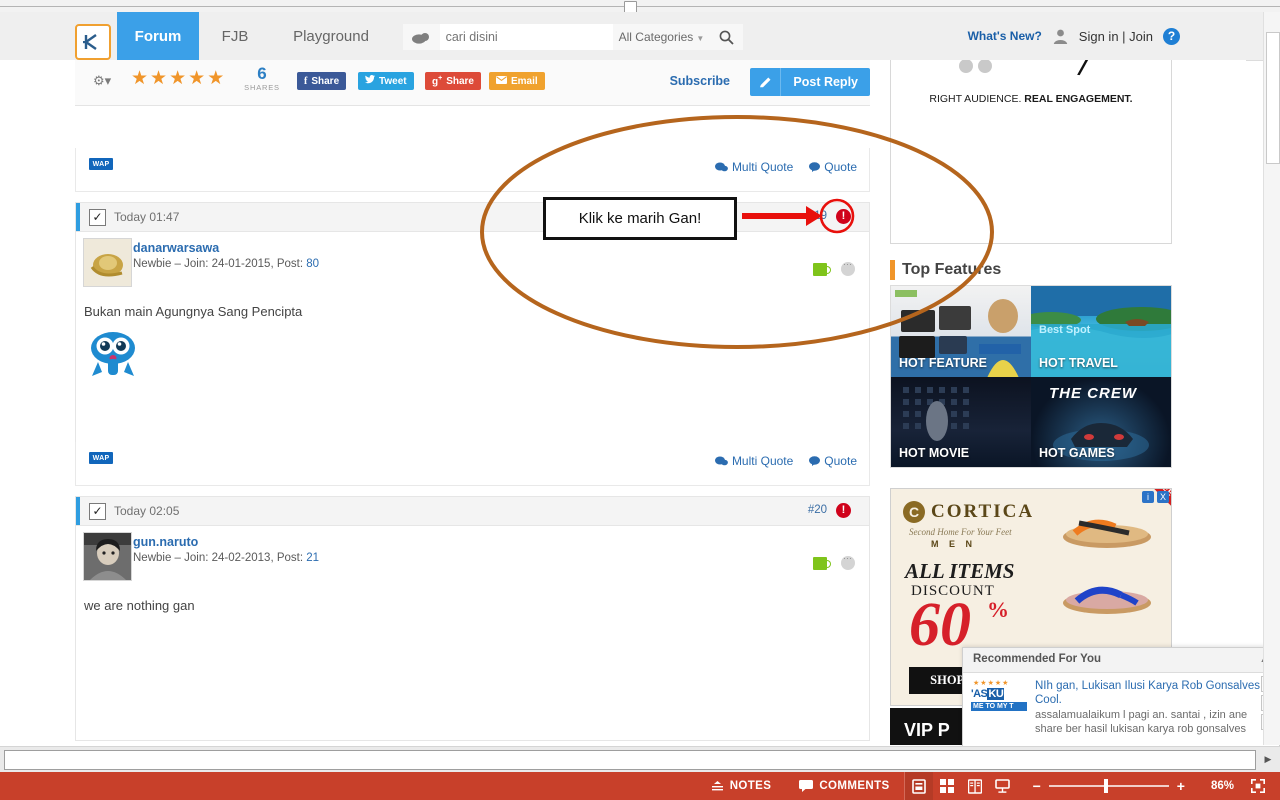  I want to click on gear-icon: ⚙▾, so click(102, 81).